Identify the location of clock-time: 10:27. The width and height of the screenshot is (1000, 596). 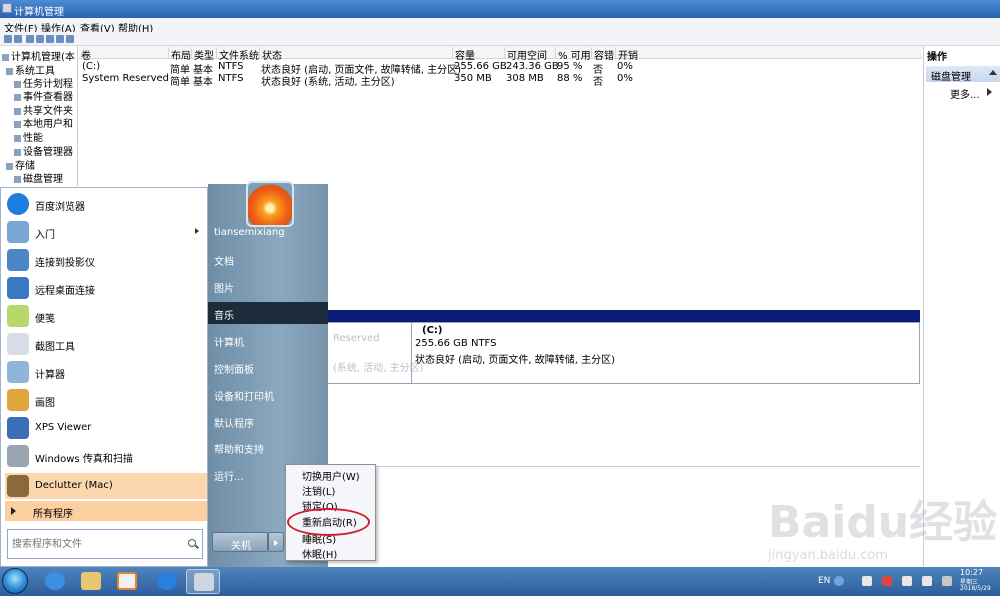
(971, 572).